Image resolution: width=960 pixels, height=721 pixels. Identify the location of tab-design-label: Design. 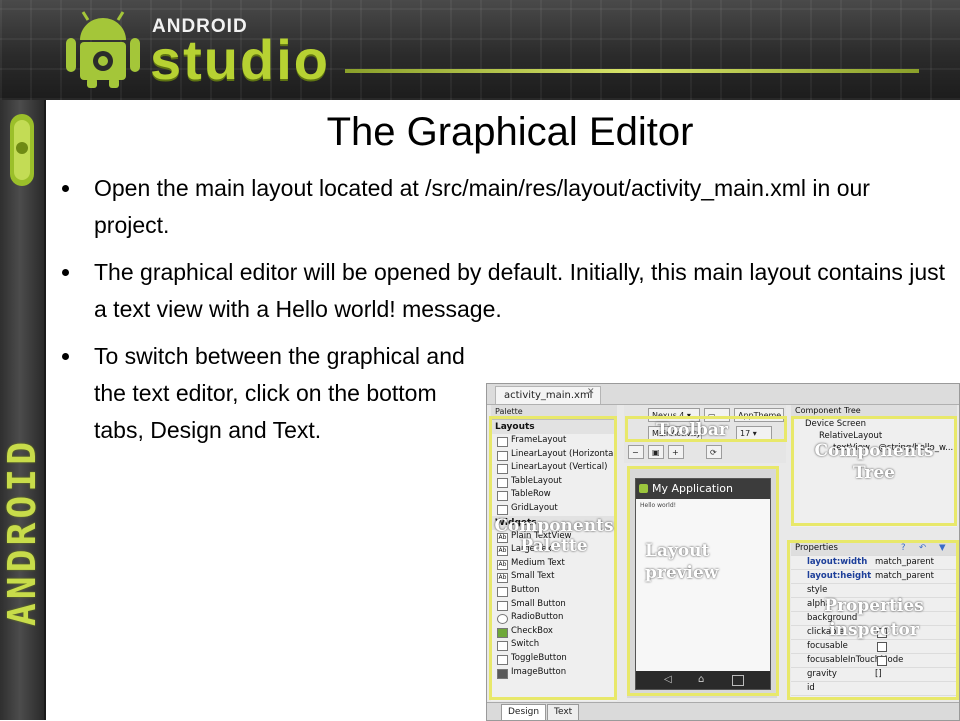
(524, 712).